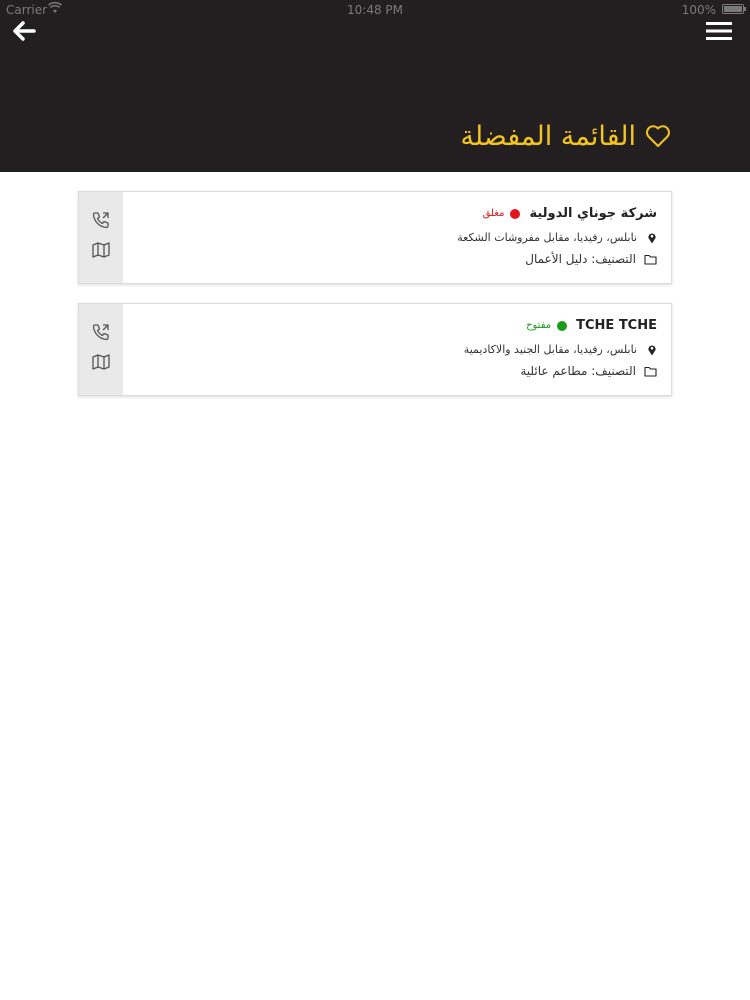  Describe the element at coordinates (547, 237) in the screenshot. I see `address-text: نابلس، رفيديا، مقابل مفروشات الشكعة` at that location.